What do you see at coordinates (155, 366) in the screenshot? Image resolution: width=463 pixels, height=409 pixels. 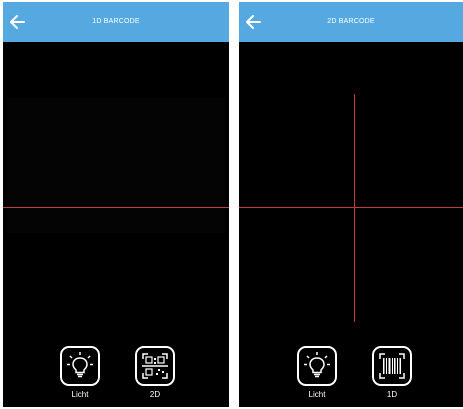 I see `qr-code-icon` at bounding box center [155, 366].